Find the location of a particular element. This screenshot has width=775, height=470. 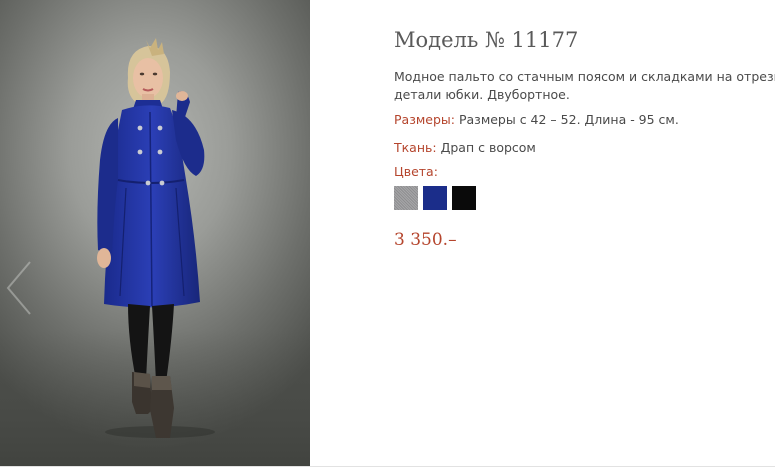

product-price: 3 350.– is located at coordinates (425, 240).